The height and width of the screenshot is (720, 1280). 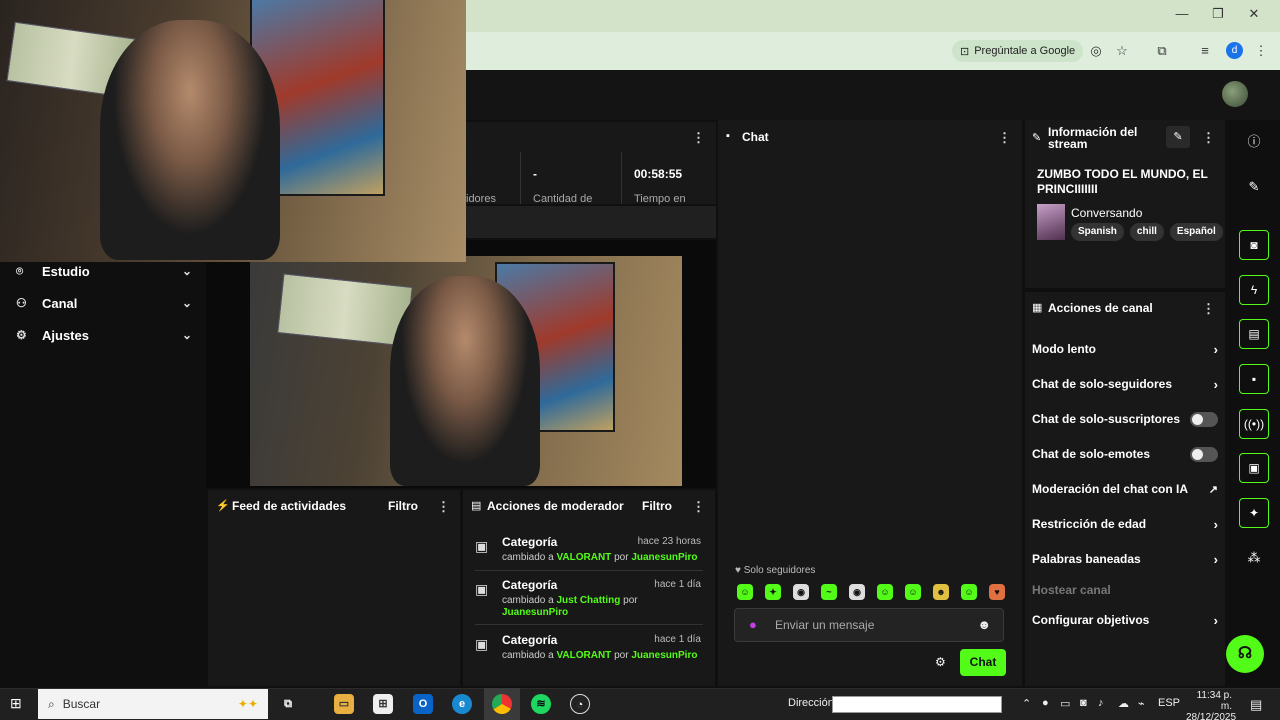 I want to click on action-age-restriction: Restricción de edad ›, so click(x=1125, y=524).